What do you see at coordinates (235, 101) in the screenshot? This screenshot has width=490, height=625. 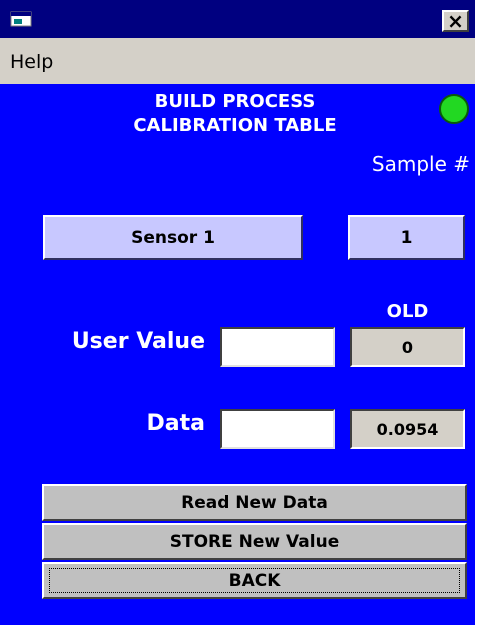 I see `page-title-line-1: BUILD PROCESS` at bounding box center [235, 101].